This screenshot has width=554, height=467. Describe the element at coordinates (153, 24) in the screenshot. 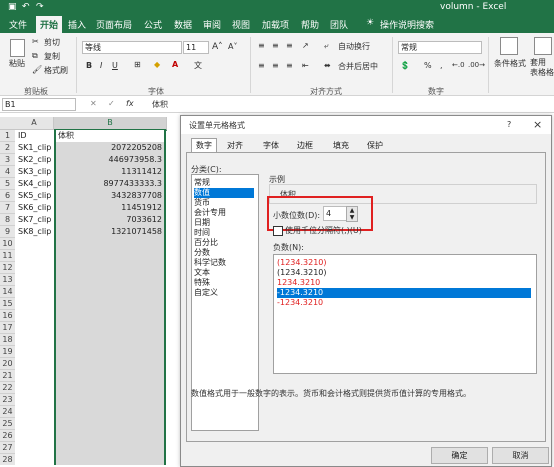

I see `tab-formulas: 公式` at that location.